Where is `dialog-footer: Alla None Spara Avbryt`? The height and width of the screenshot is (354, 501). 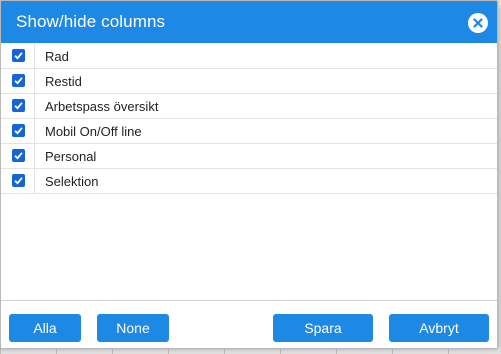
dialog-footer: Alla None Spara Avbryt is located at coordinates (249, 324).